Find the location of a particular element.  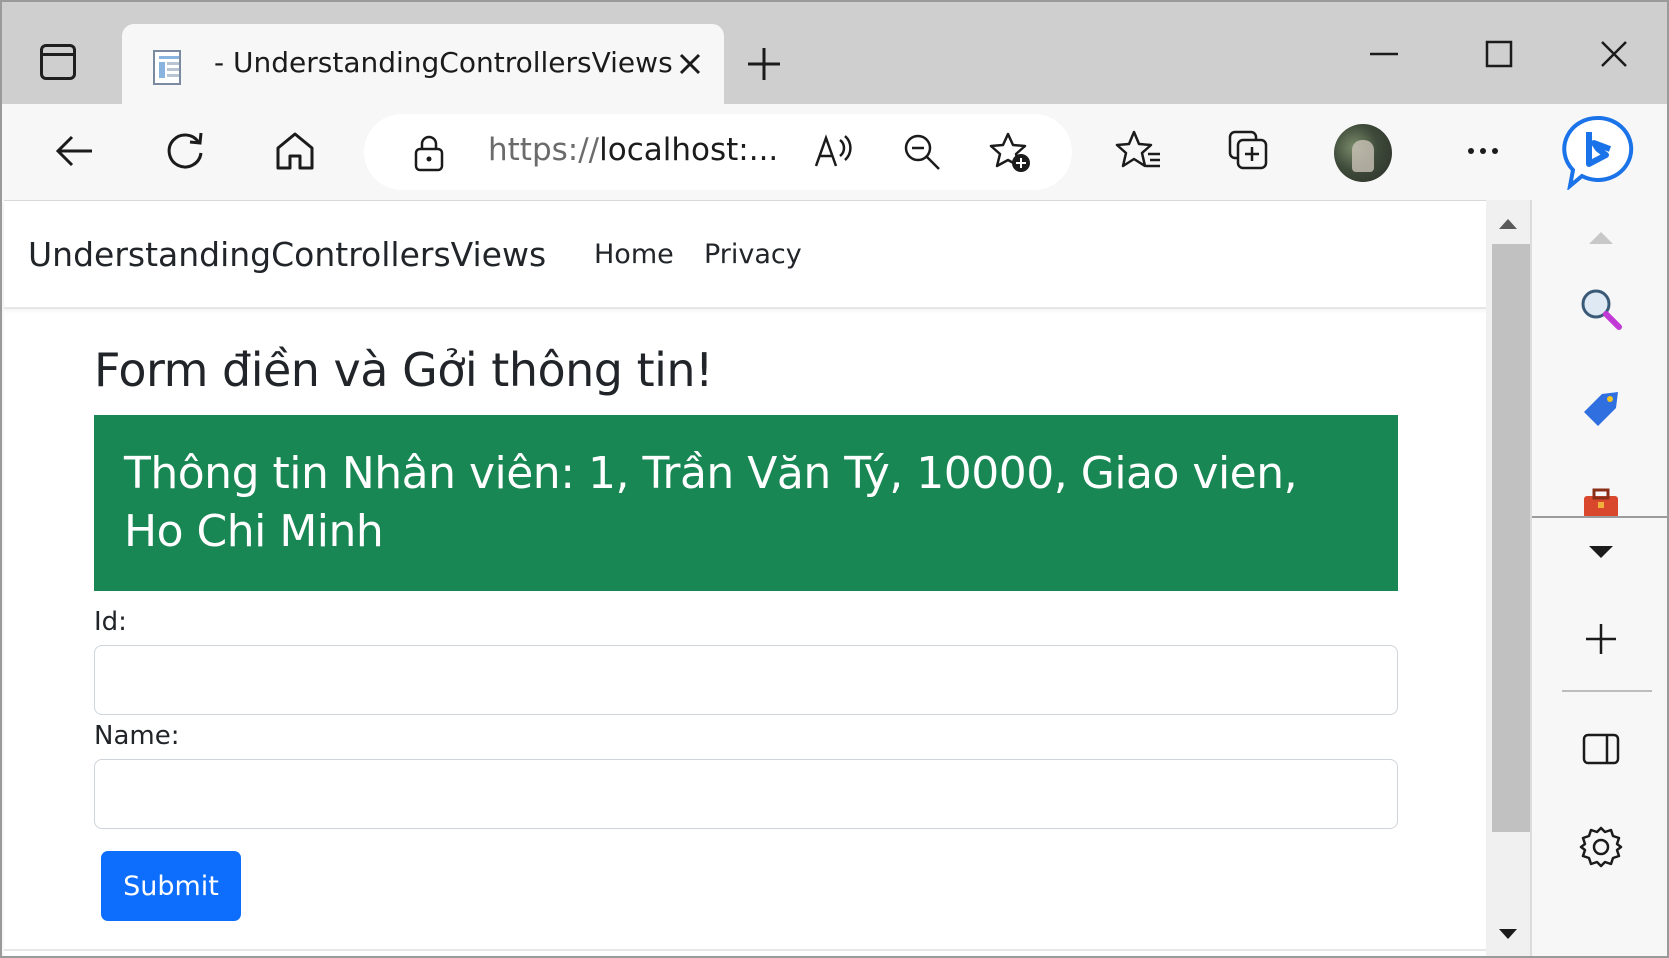

scroll-thumb is located at coordinates (1511, 538).